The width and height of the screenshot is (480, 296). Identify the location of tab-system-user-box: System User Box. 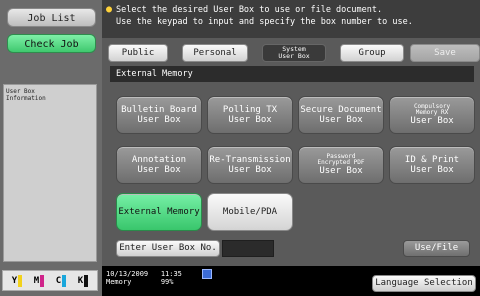
(294, 53).